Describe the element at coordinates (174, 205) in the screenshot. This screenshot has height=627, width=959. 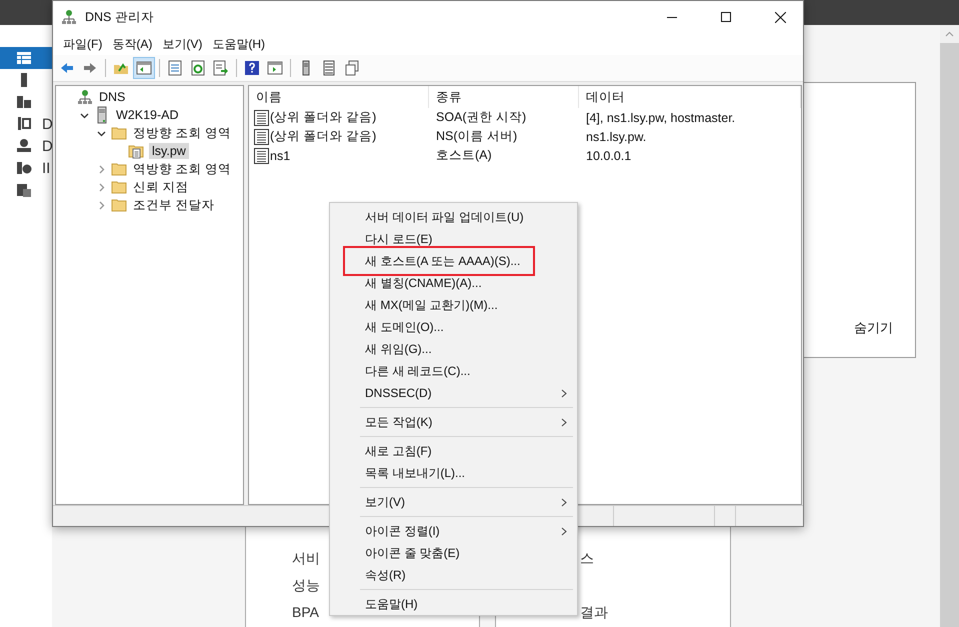
I see `tree-item: 조건부 전달자` at that location.